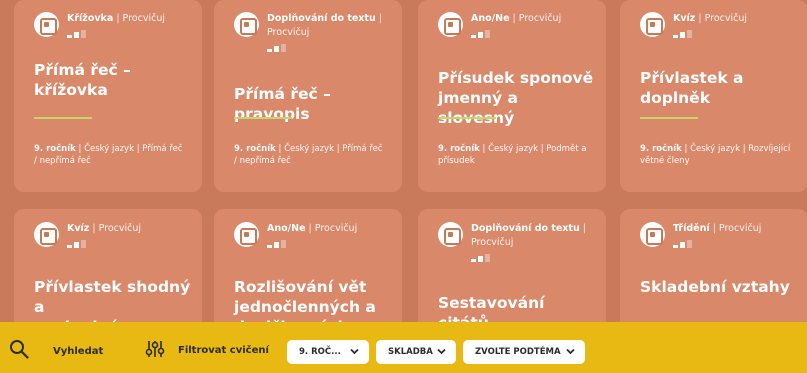 Image resolution: width=807 pixels, height=373 pixels. I want to click on filter-sliders-icon, so click(155, 349).